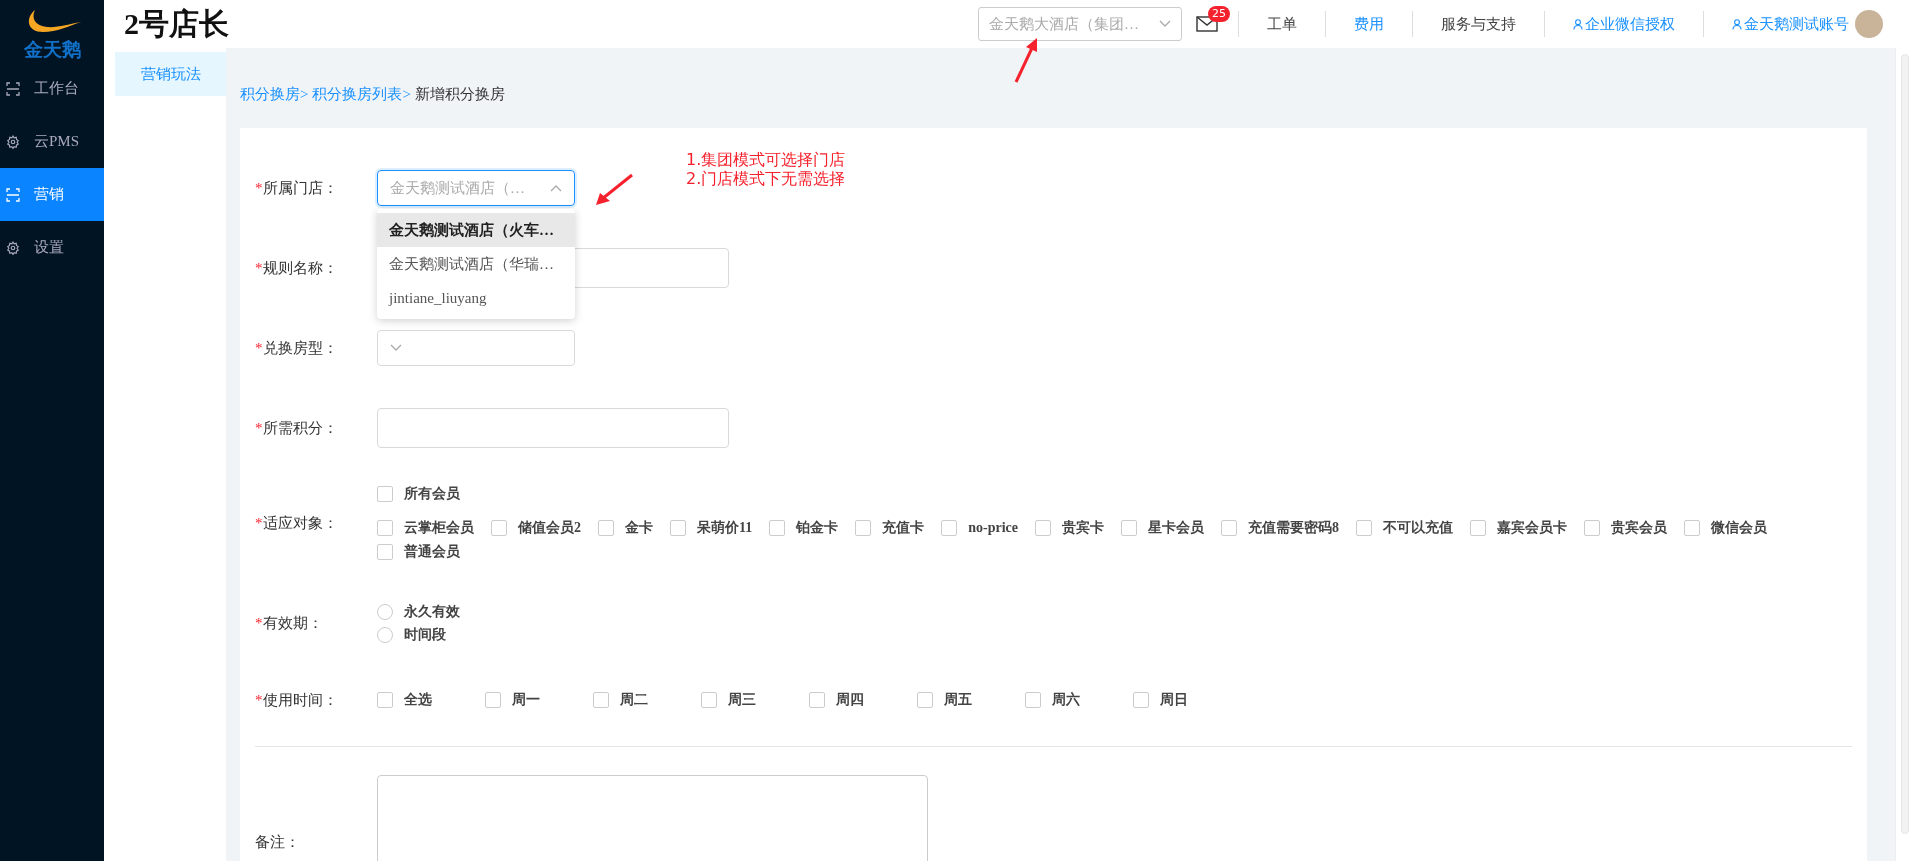  What do you see at coordinates (863, 700) in the screenshot?
I see `checkbox-option: 周四` at bounding box center [863, 700].